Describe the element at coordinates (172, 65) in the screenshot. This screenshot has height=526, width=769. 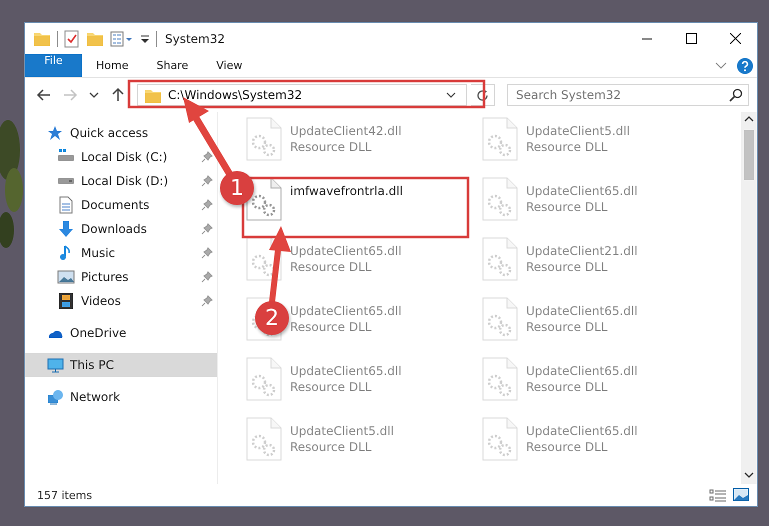
I see `ribbon-tab: Share` at that location.